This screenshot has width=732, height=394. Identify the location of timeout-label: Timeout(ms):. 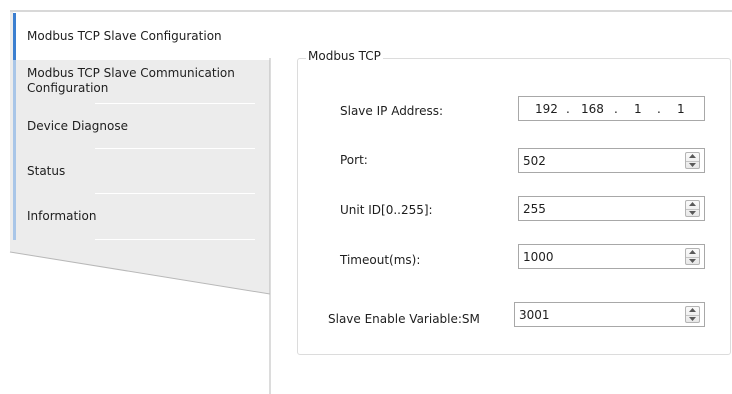
(380, 260).